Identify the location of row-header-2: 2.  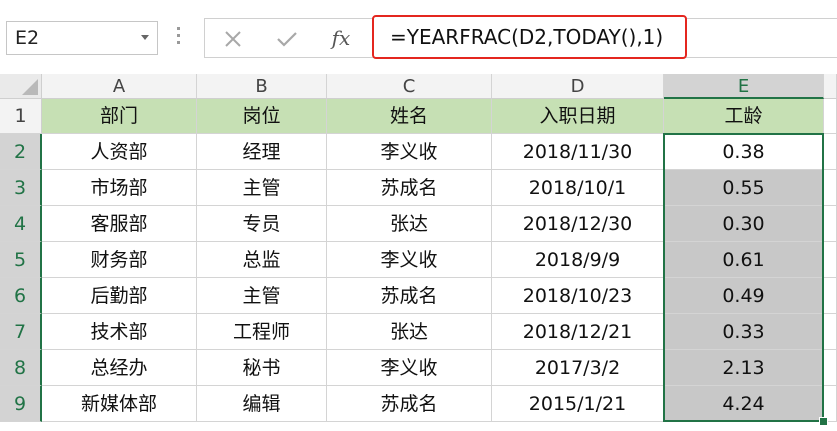
(21, 152).